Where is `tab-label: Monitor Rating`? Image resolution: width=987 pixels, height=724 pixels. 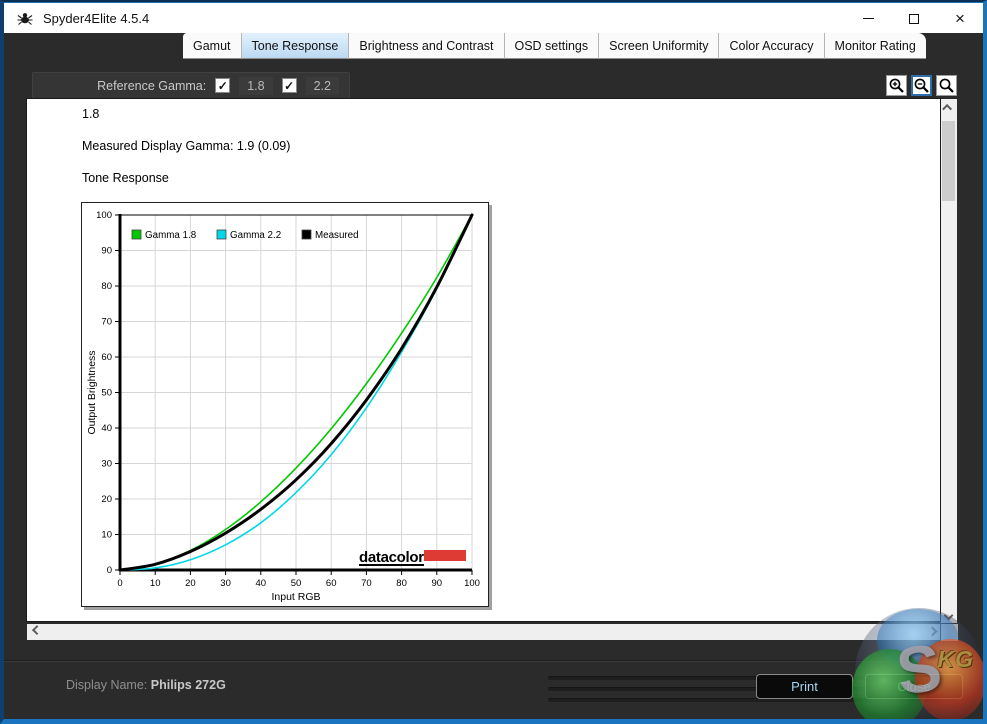
tab-label: Monitor Rating is located at coordinates (875, 45).